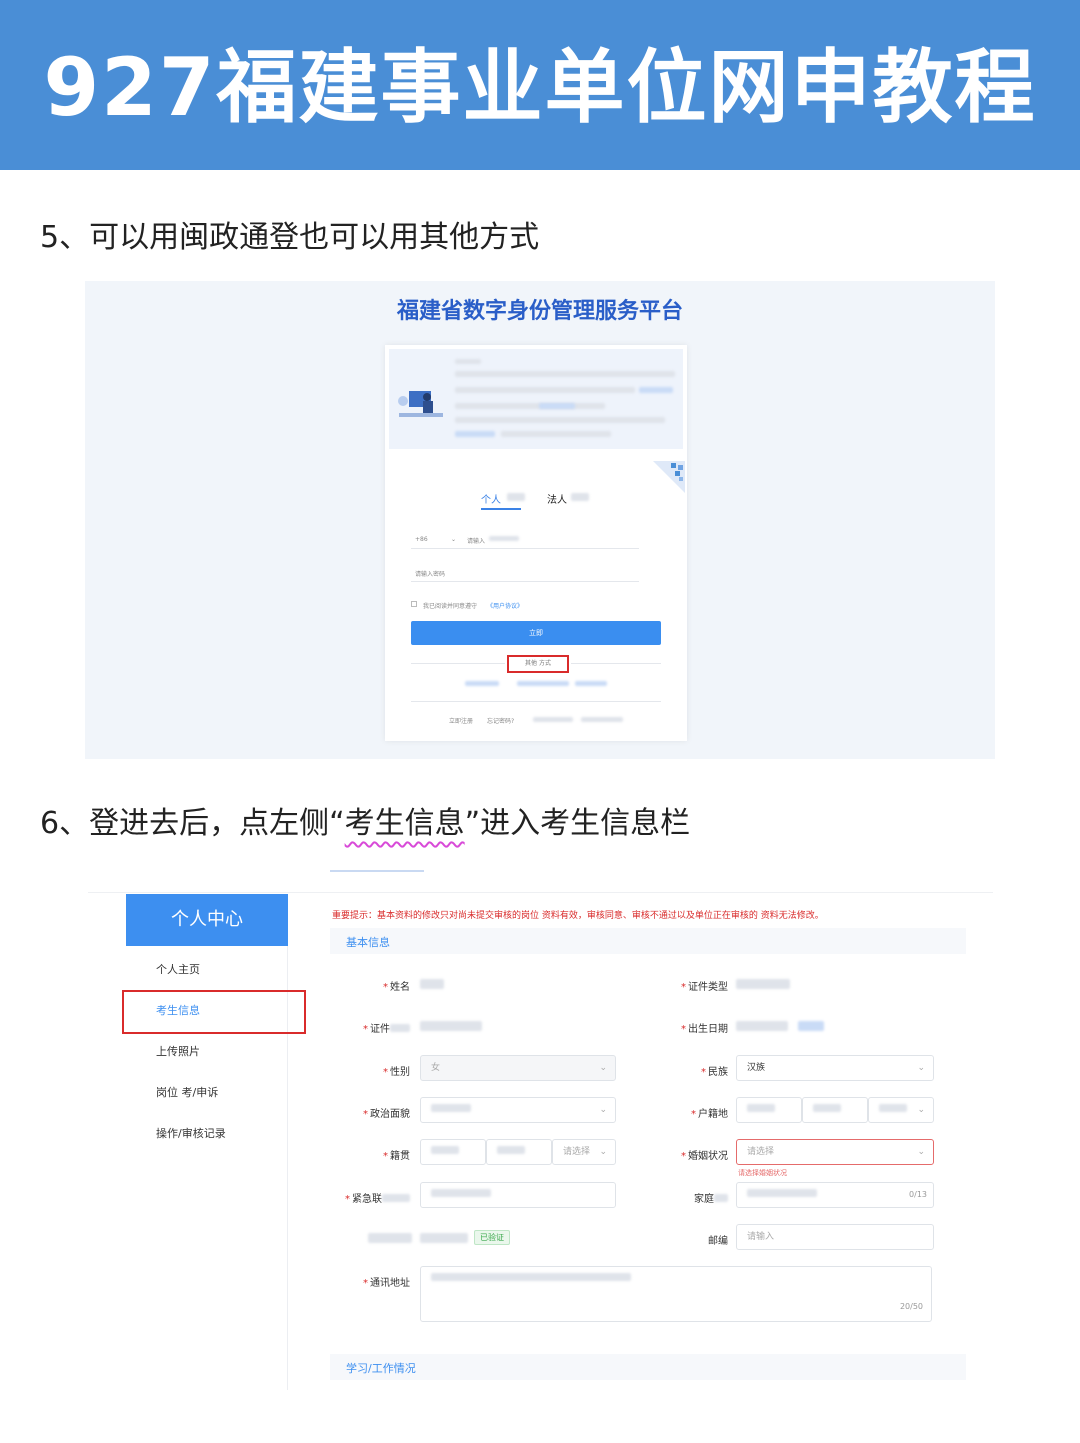 This screenshot has width=1080, height=1443. I want to click on id-number-label: * 证件, so click(384, 1027).